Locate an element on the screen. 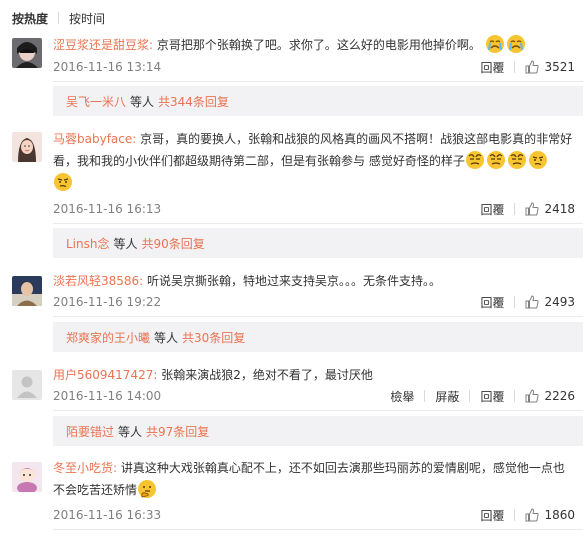 The width and height of the screenshot is (587, 537). comment-meta: 2016-11-16 13:14 回覆 3521 is located at coordinates (314, 67).